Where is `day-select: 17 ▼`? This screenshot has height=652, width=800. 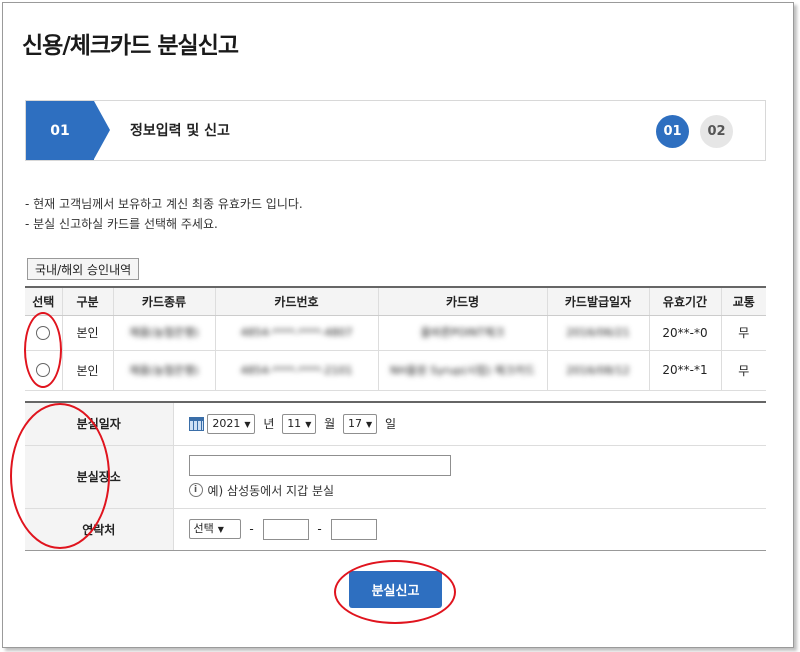
day-select: 17 ▼ is located at coordinates (360, 423).